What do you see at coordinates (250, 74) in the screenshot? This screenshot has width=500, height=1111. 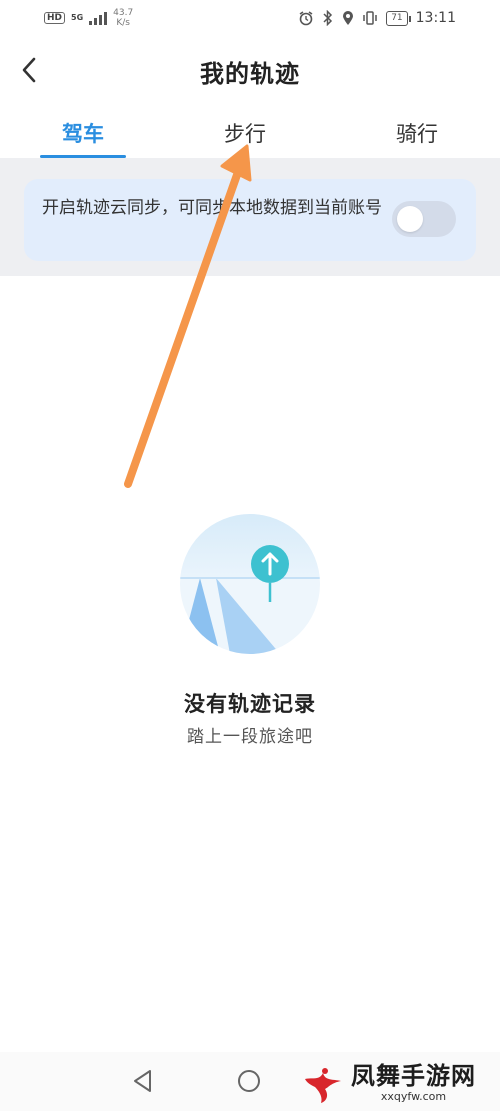 I see `page-title: 我的轨迹` at bounding box center [250, 74].